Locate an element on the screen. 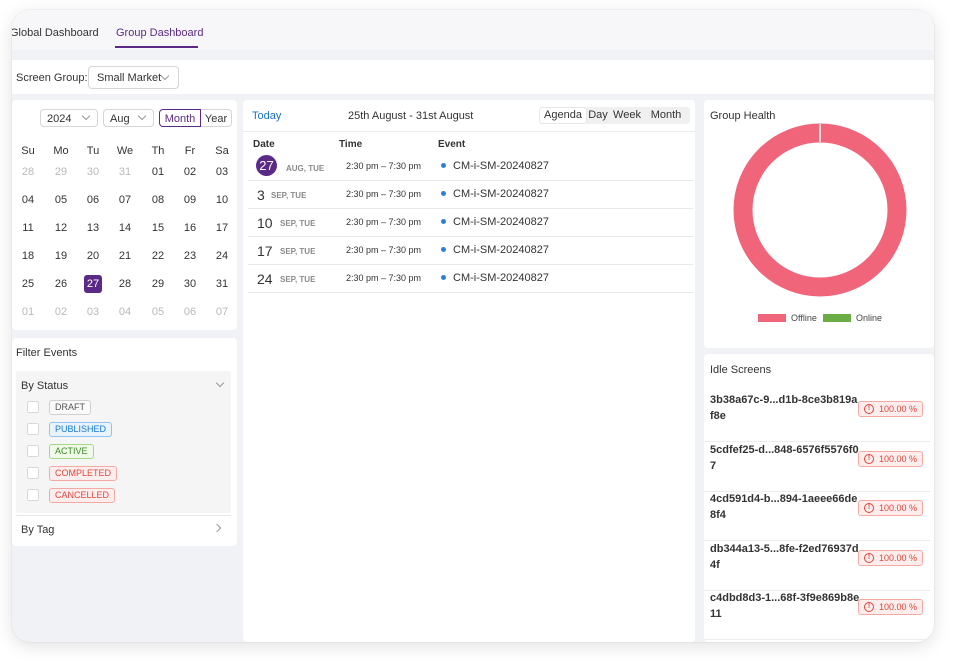  online-legend-label: Online is located at coordinates (869, 318).